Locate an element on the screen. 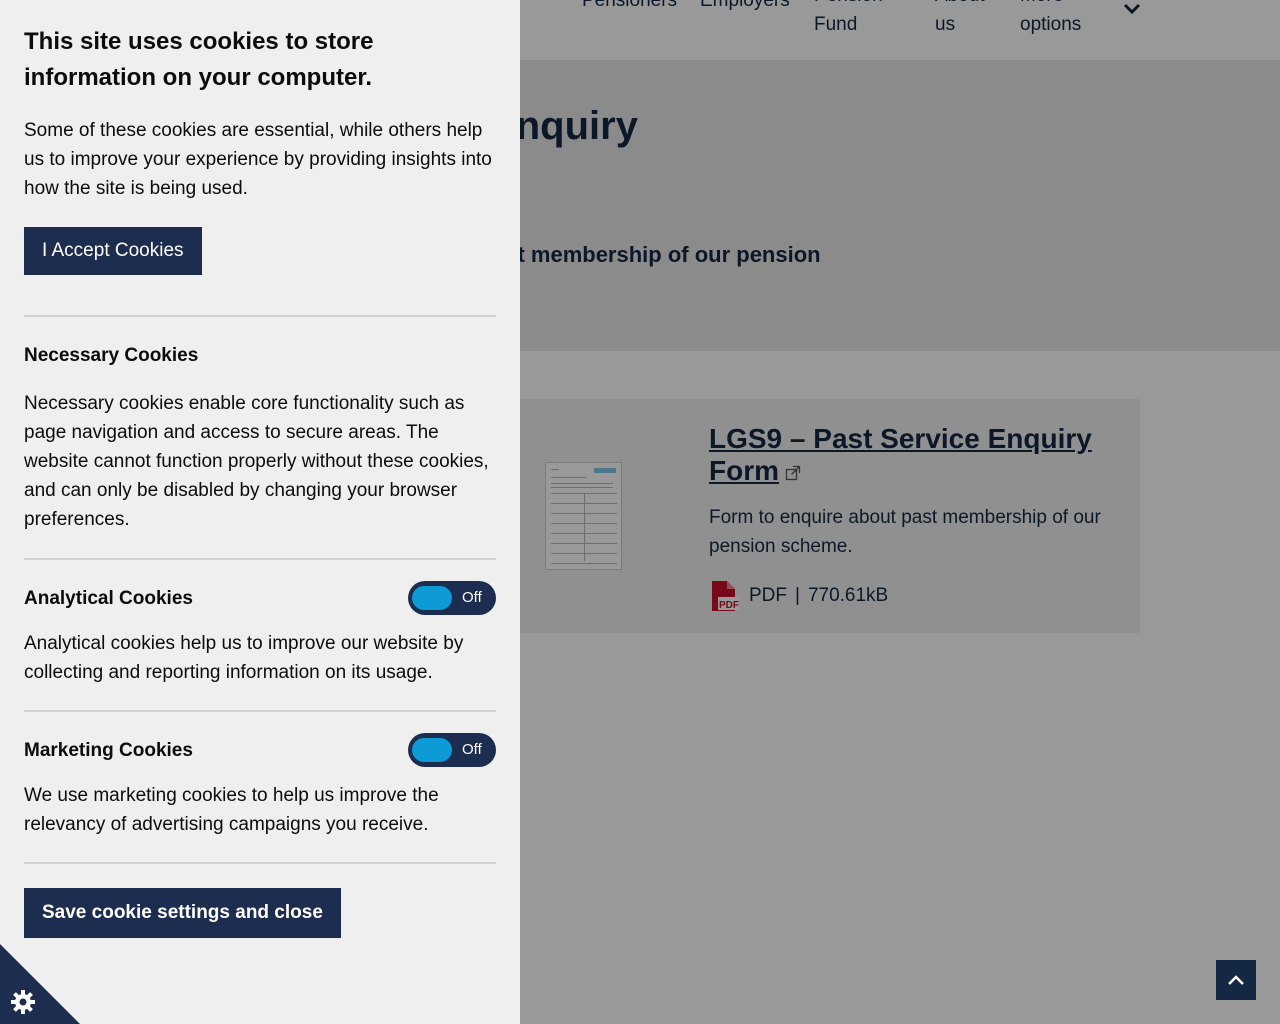 Image resolution: width=1280 pixels, height=1024 pixels. back-to-top-button is located at coordinates (1236, 980).